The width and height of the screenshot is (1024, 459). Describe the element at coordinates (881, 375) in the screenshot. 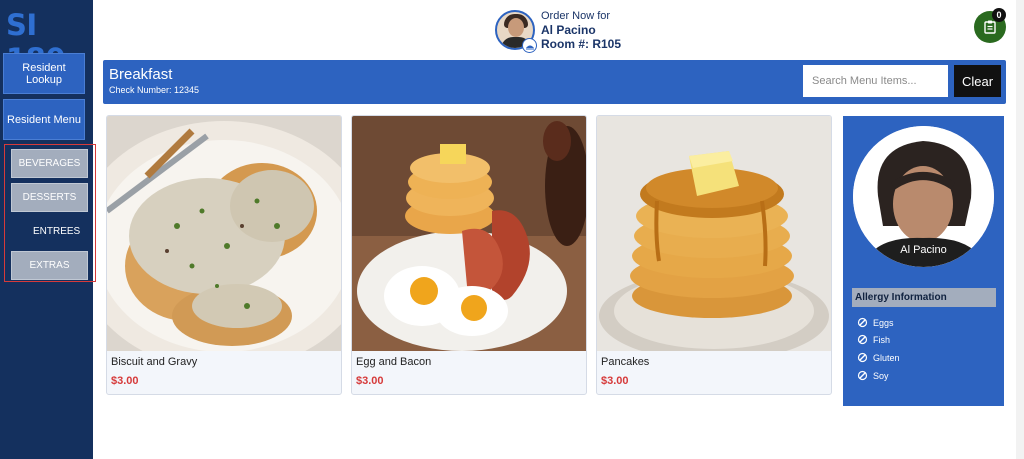

I see `allergy-soy: Soy` at that location.